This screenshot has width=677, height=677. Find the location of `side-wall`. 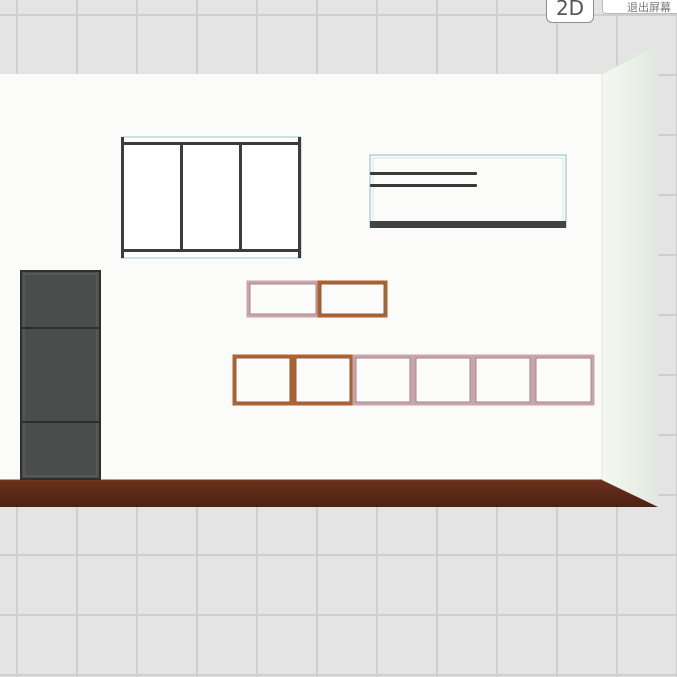

side-wall is located at coordinates (630, 275).